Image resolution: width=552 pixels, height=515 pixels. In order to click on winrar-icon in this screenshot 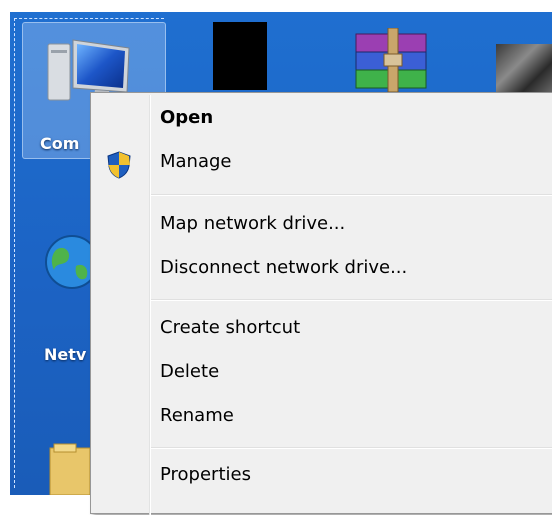, I will do `click(393, 61)`.